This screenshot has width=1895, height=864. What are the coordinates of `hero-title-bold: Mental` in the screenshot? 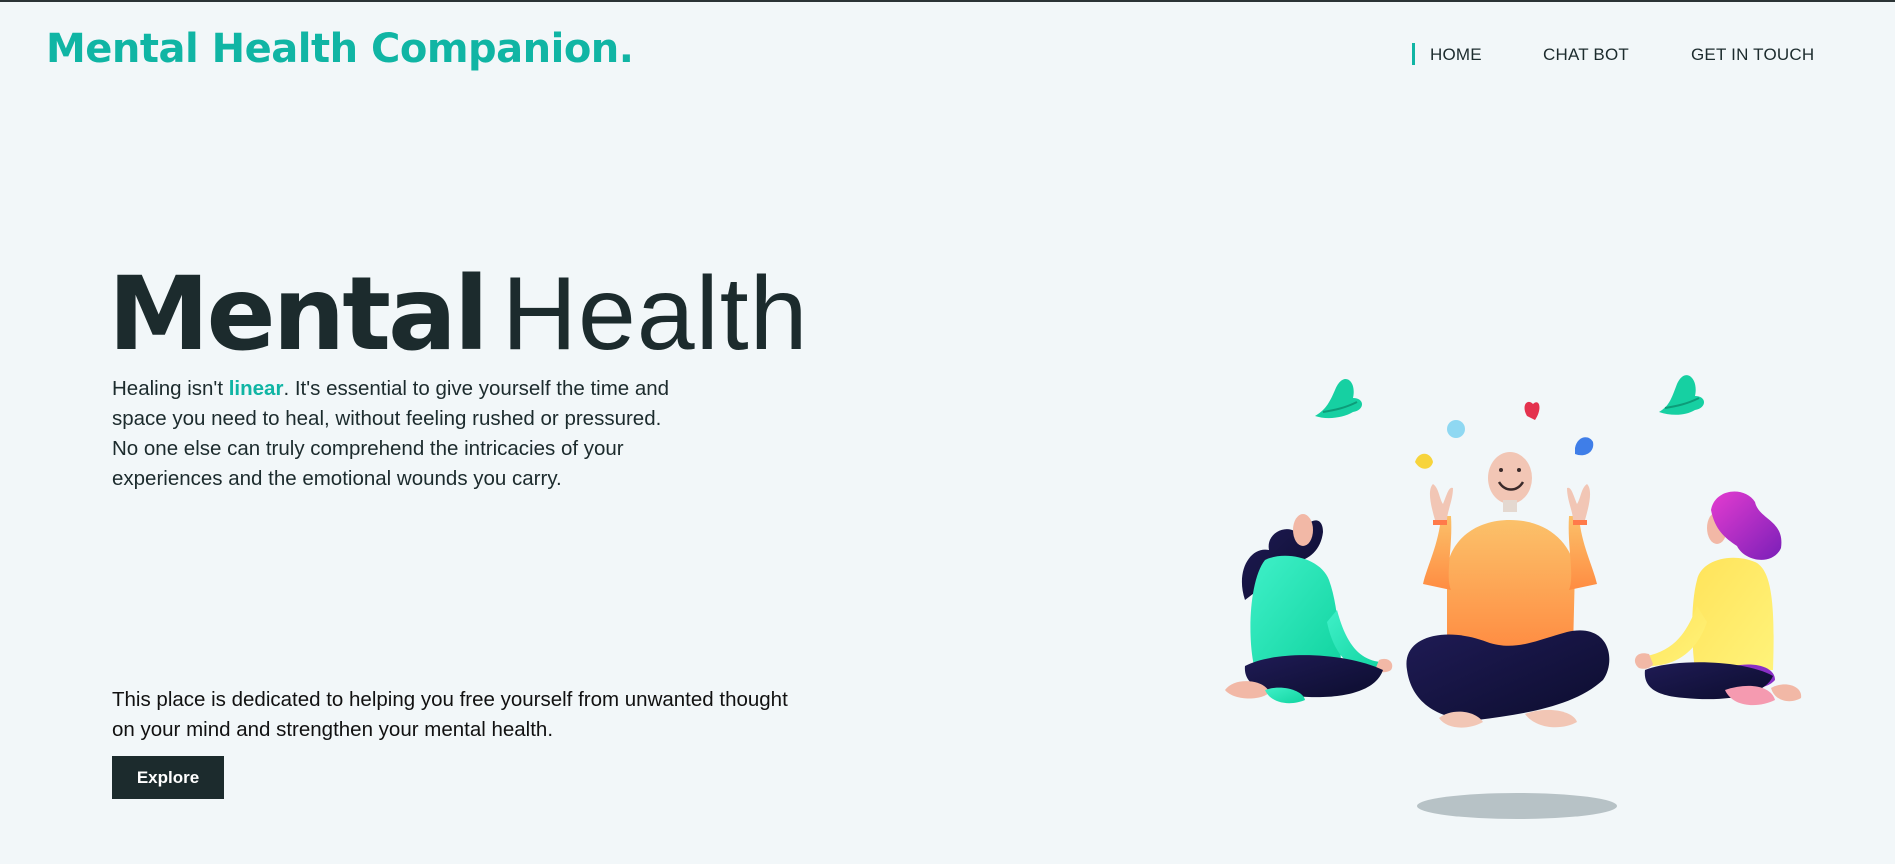 It's located at (298, 314).